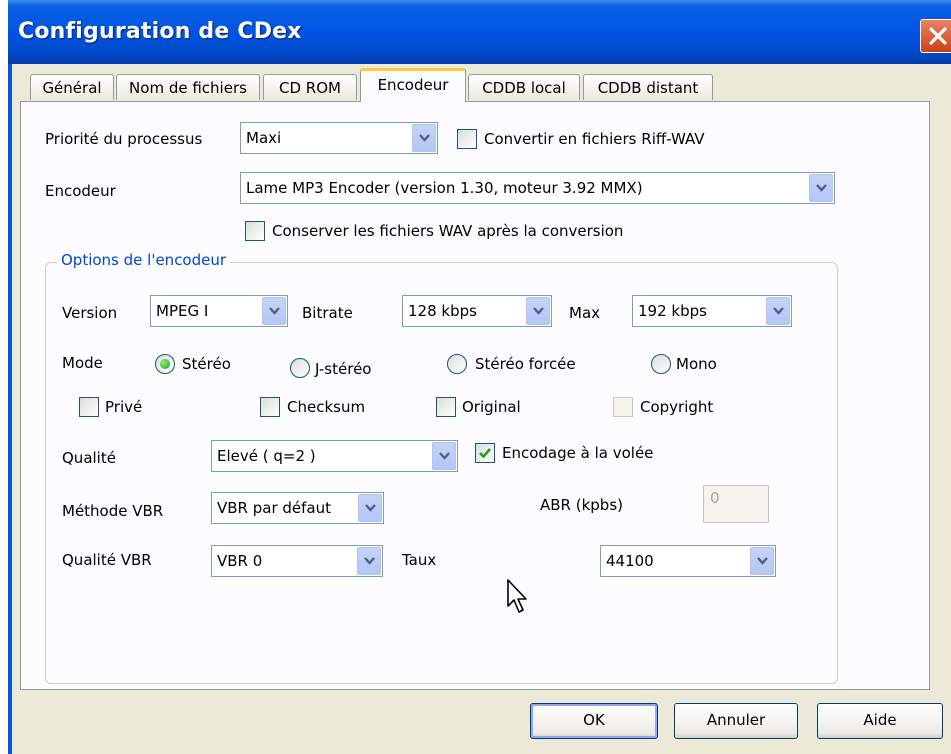 The width and height of the screenshot is (951, 754). I want to click on private-label: Privé, so click(124, 407).